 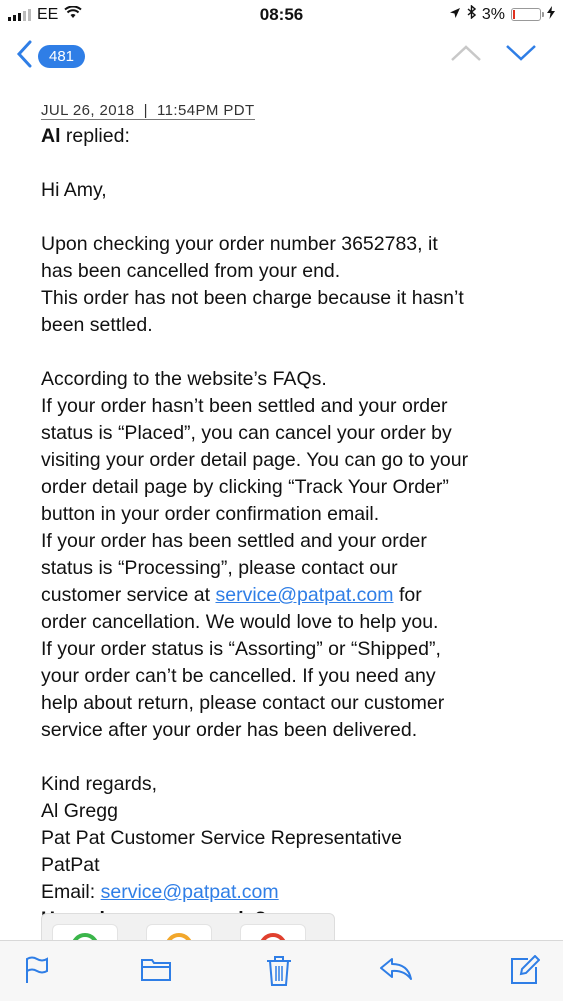 I want to click on back-button: 481, so click(x=51, y=56).